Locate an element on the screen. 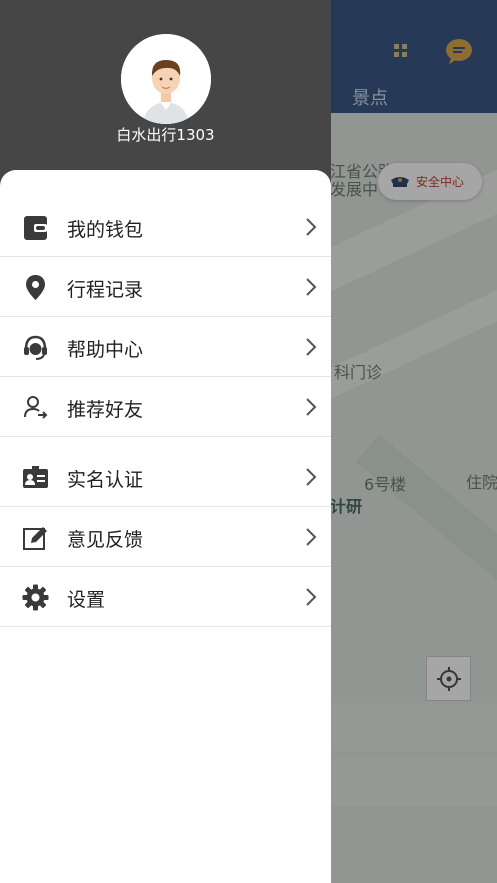  menu-item-label: 实名认证 is located at coordinates (105, 480).